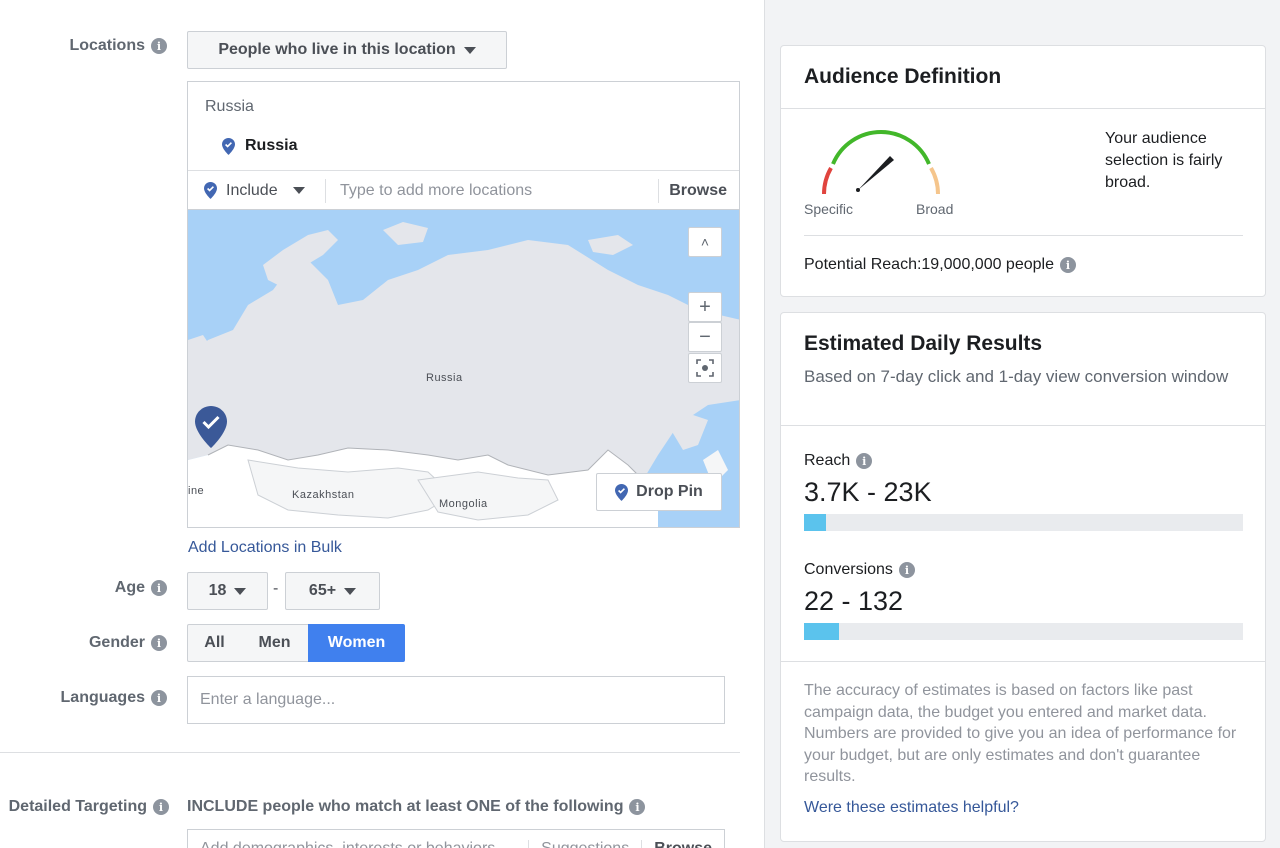 The height and width of the screenshot is (848, 1280). What do you see at coordinates (257, 190) in the screenshot?
I see `include-dropdown: Include` at bounding box center [257, 190].